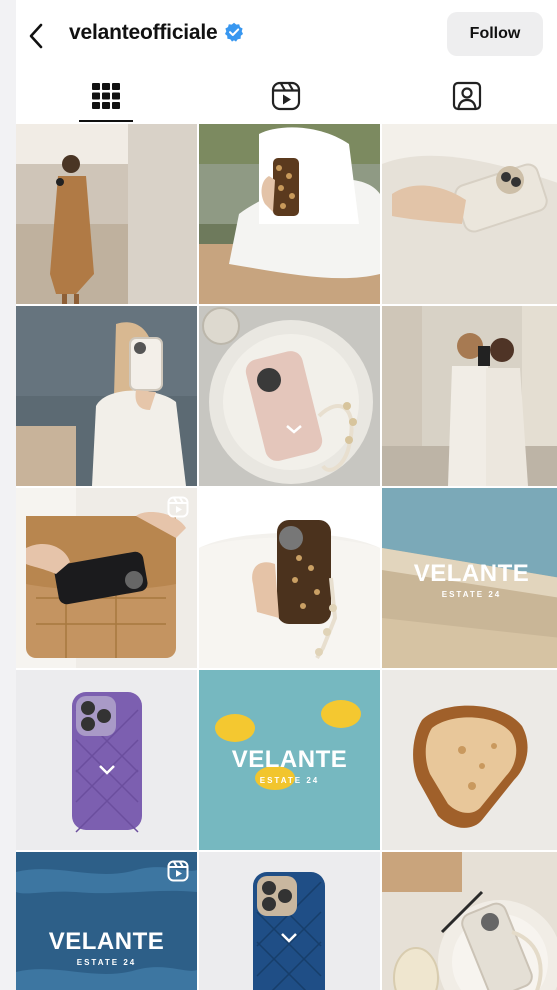 Image resolution: width=557 pixels, height=990 pixels. Describe the element at coordinates (233, 32) in the screenshot. I see `verified-badge-icon` at that location.